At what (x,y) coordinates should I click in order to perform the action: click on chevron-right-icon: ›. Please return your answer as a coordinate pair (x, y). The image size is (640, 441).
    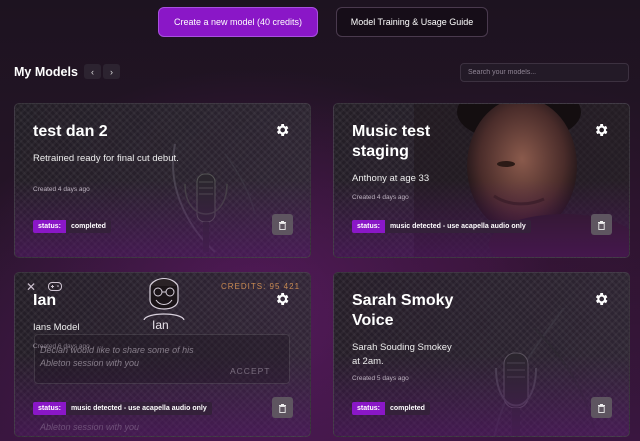
    Looking at the image, I should click on (111, 71).